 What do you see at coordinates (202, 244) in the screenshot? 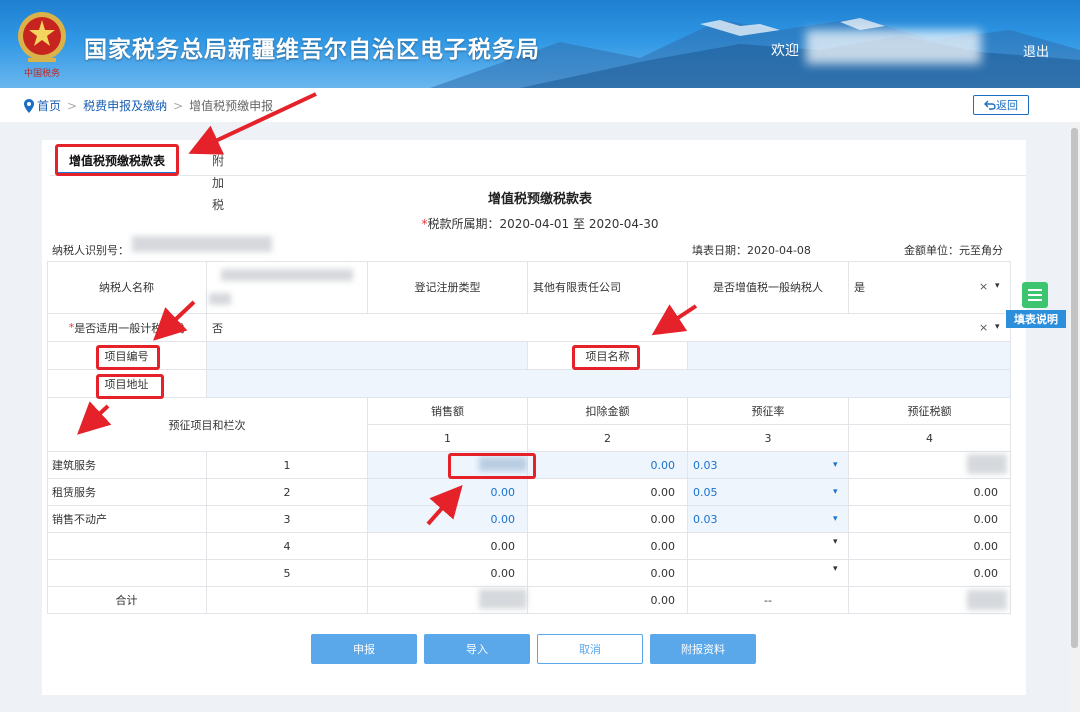
I see `taxpayer-id-redacted` at bounding box center [202, 244].